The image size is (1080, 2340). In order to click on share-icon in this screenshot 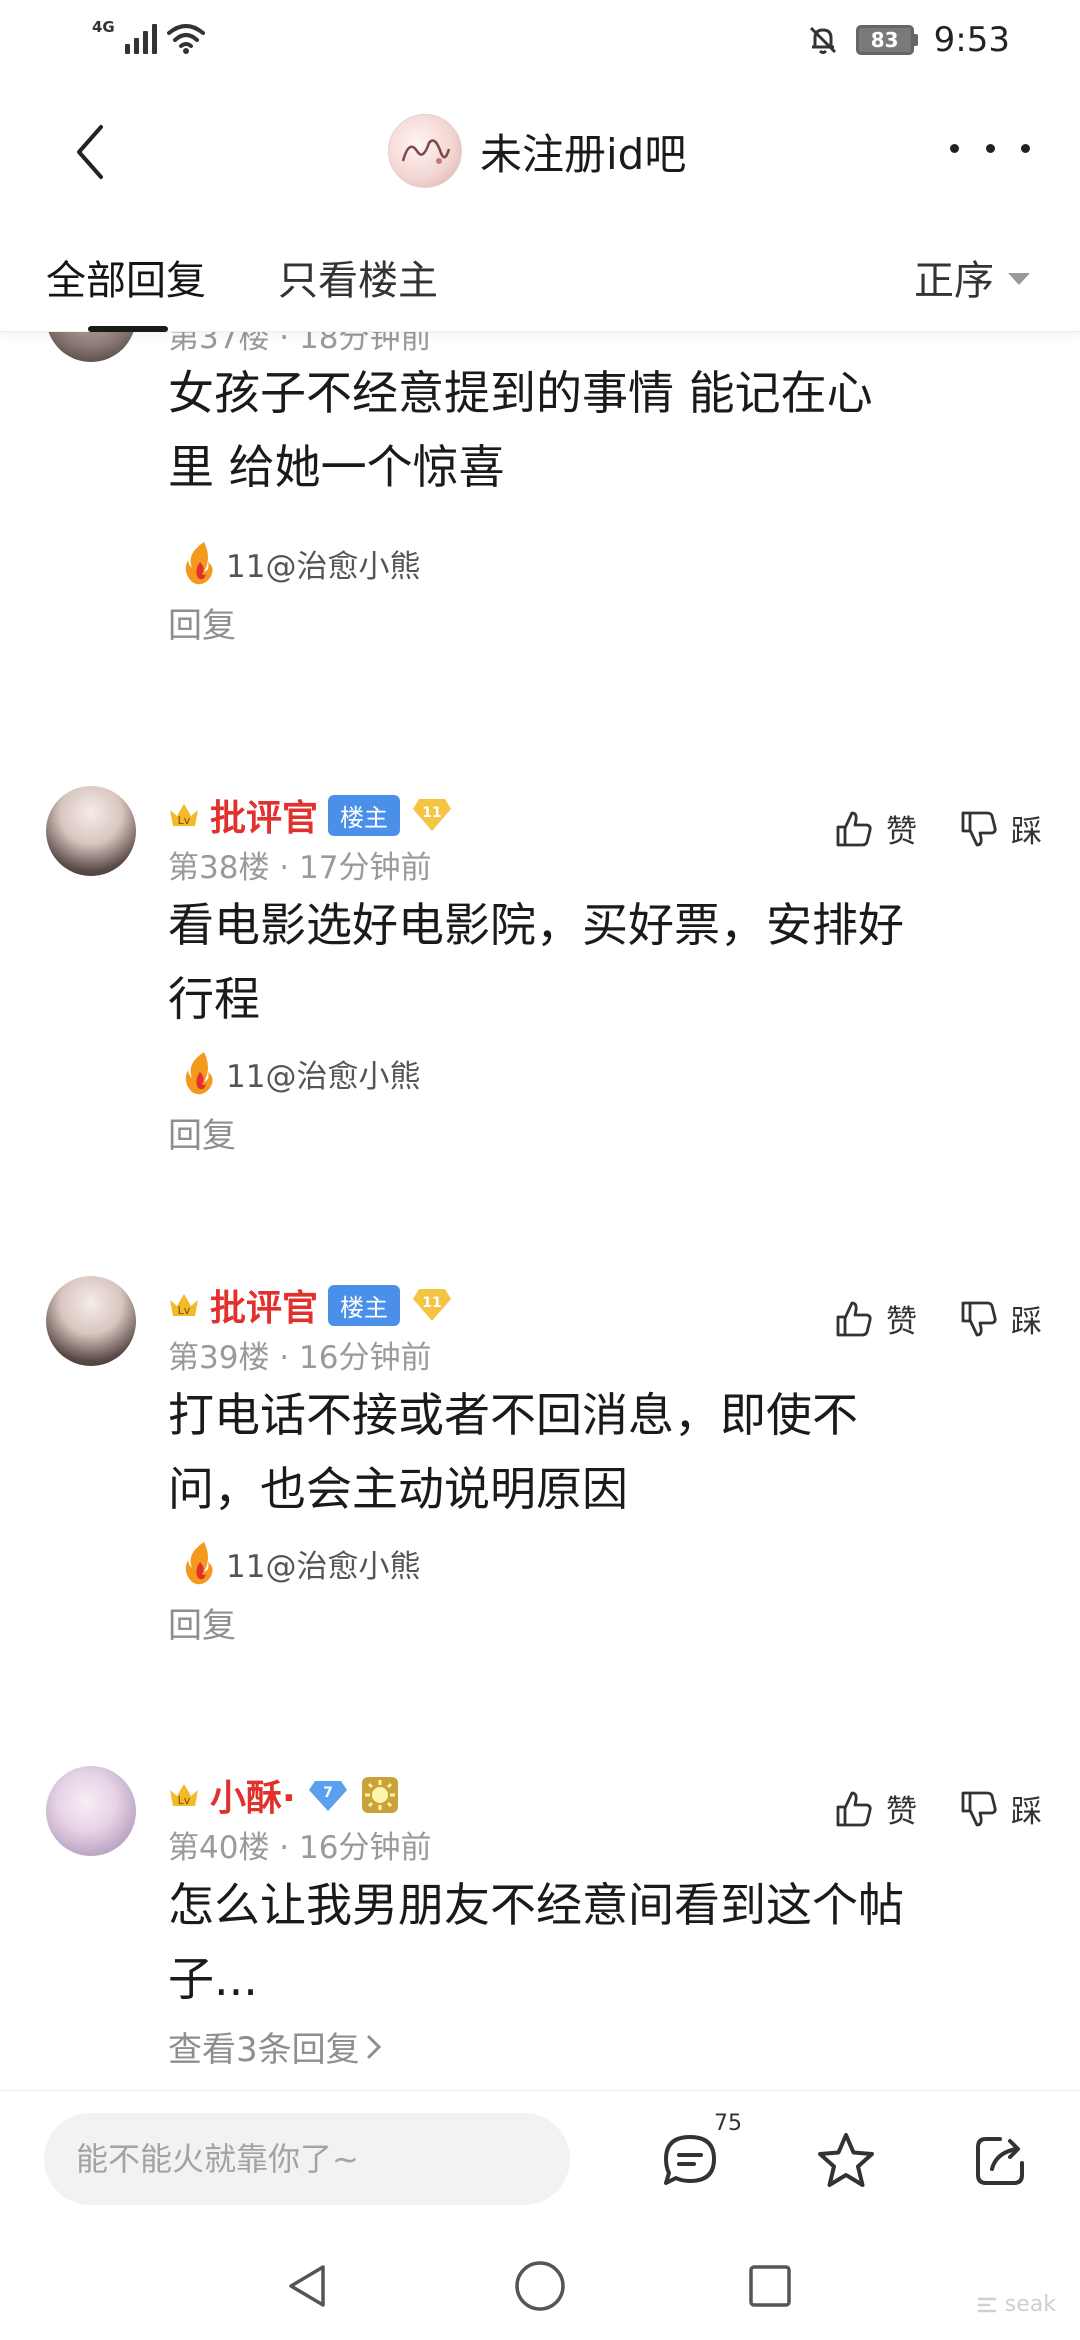, I will do `click(1000, 2161)`.